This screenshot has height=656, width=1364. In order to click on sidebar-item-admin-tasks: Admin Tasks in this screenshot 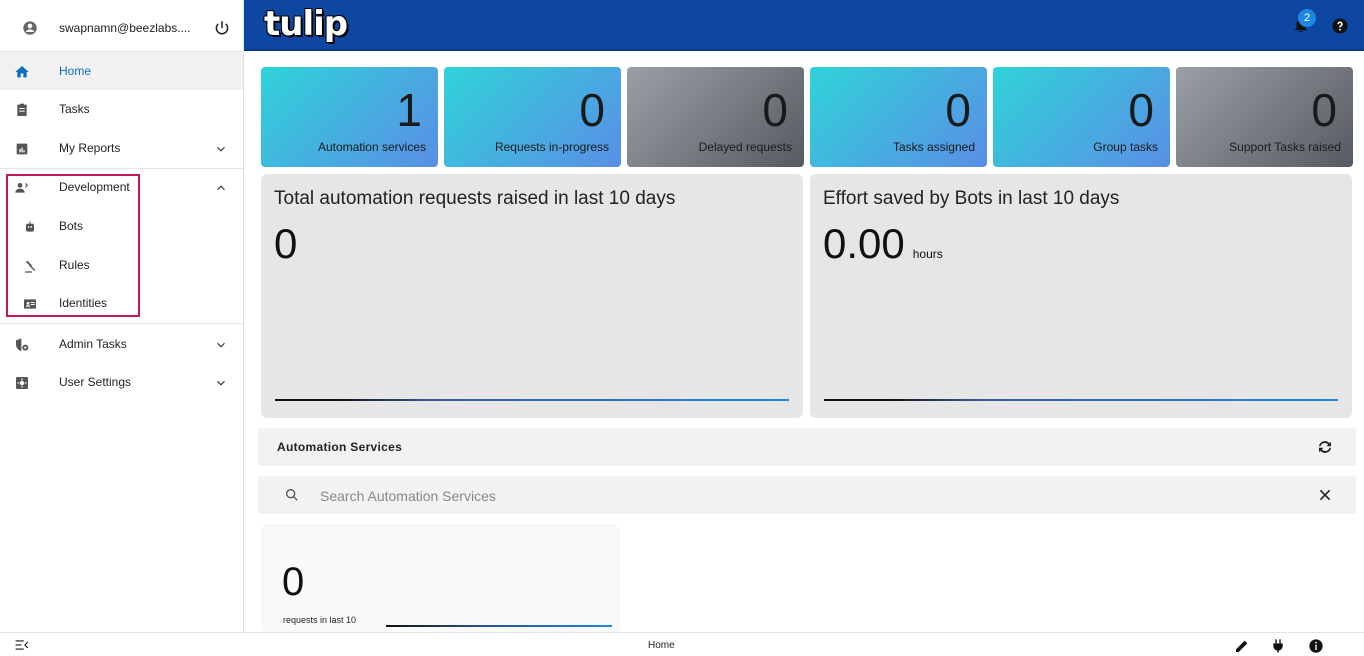, I will do `click(121, 344)`.